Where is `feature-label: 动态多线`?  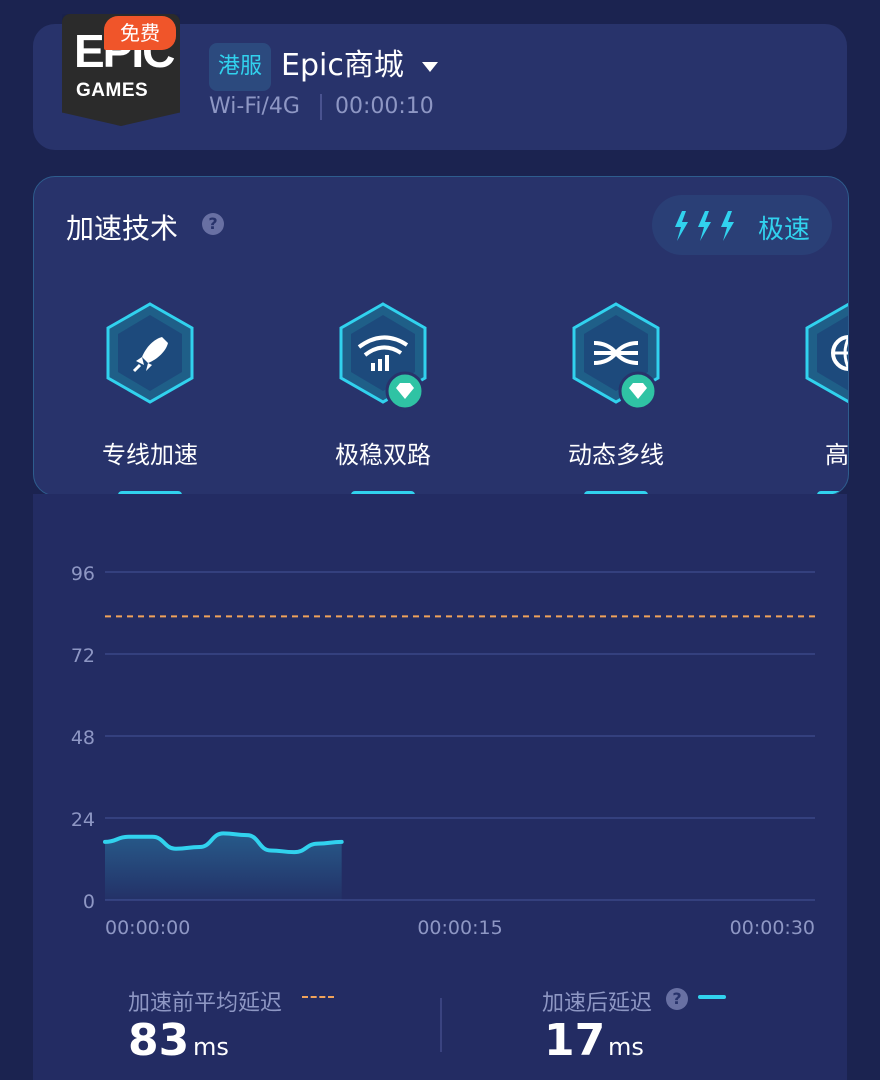
feature-label: 动态多线 is located at coordinates (616, 455).